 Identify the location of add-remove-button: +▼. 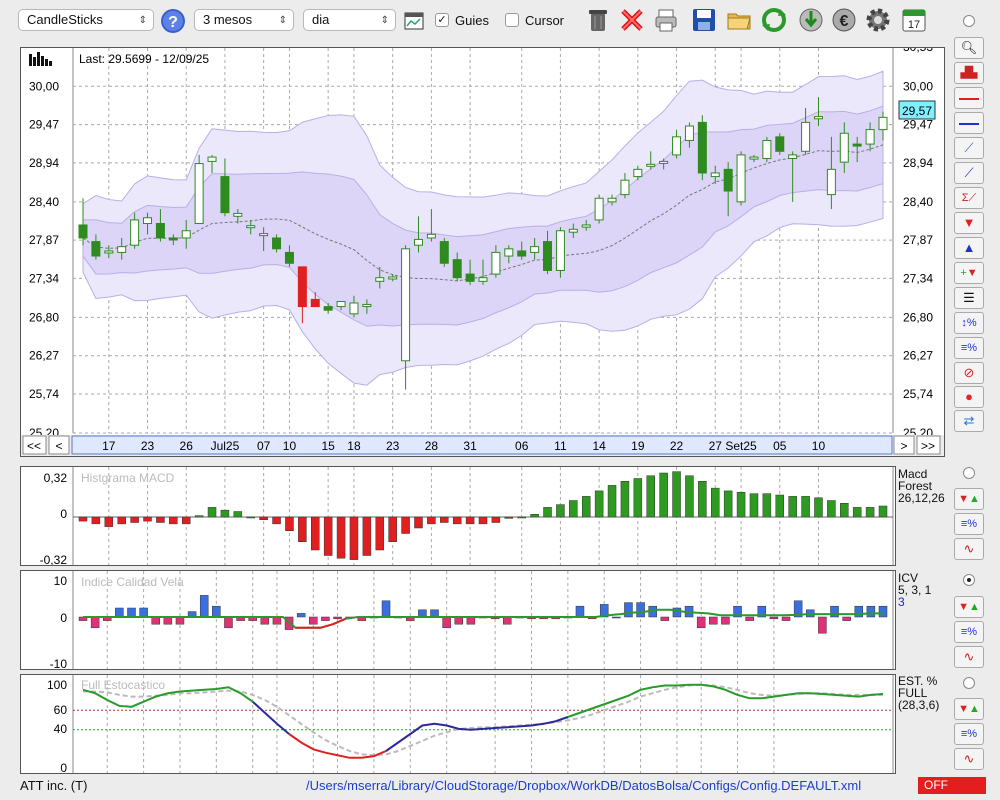
(969, 273).